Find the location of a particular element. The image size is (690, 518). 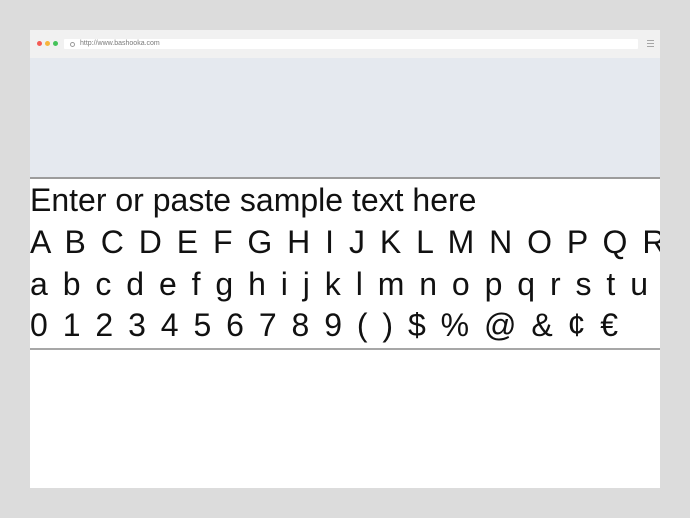

sample-text-line: Enter or paste sample text here is located at coordinates (253, 200).